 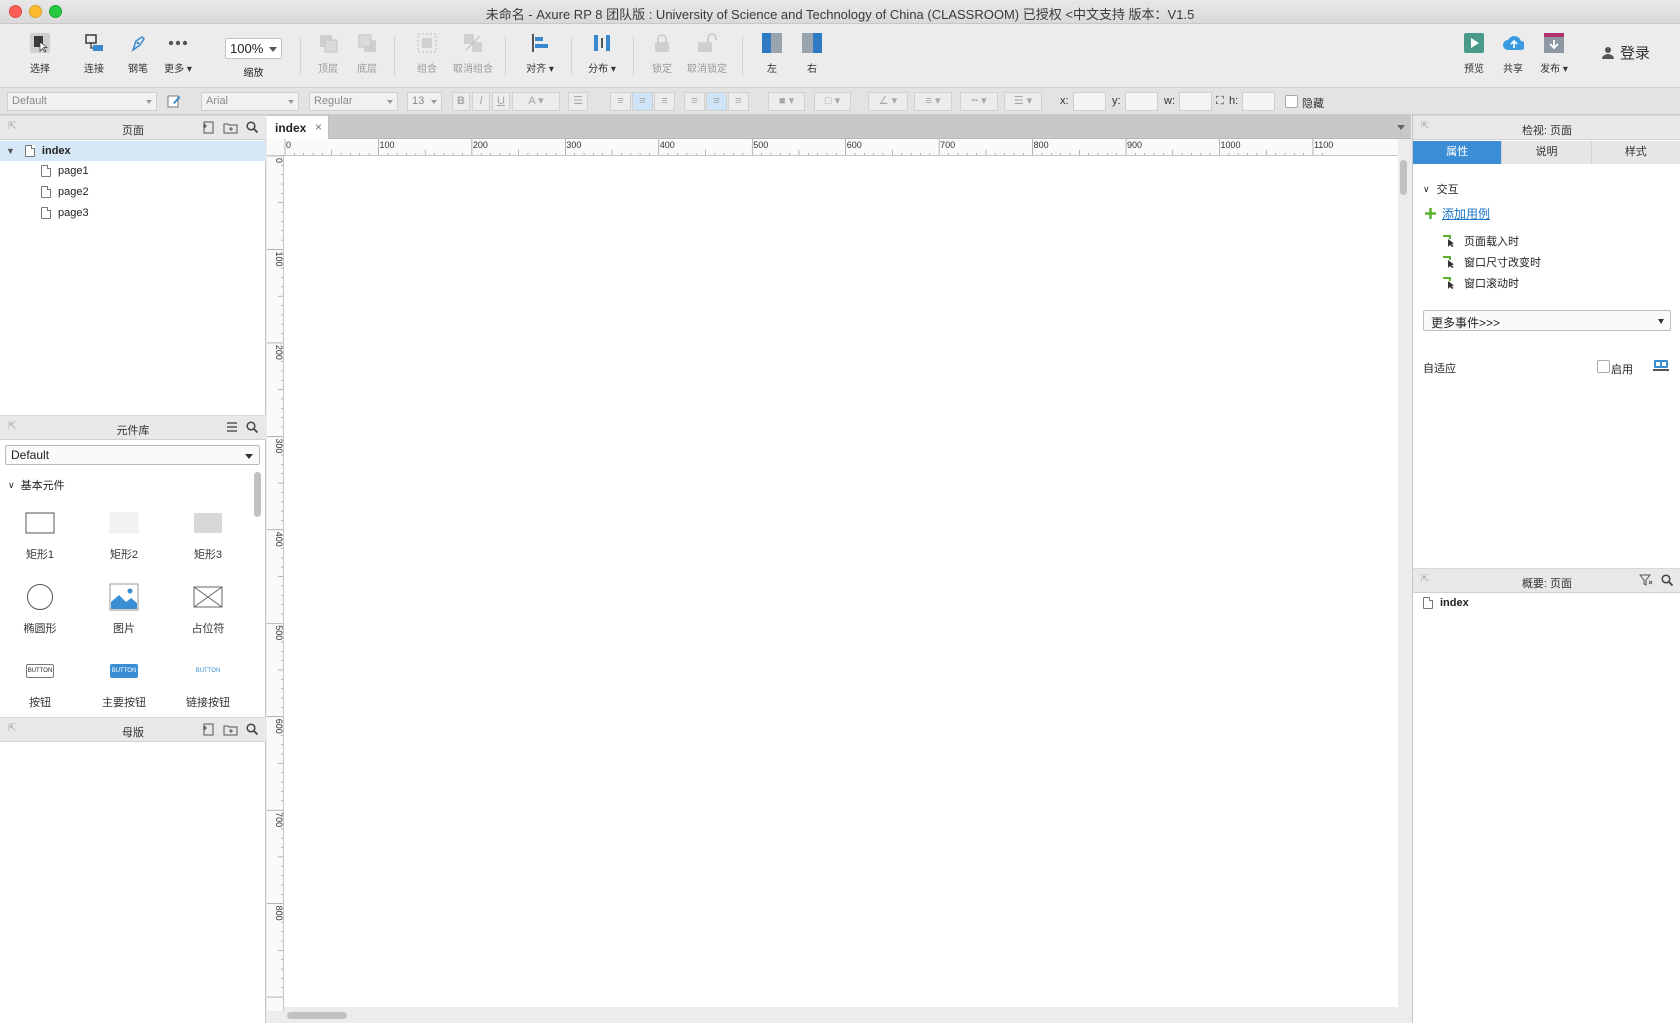 I want to click on underline-button: U, so click(x=501, y=101).